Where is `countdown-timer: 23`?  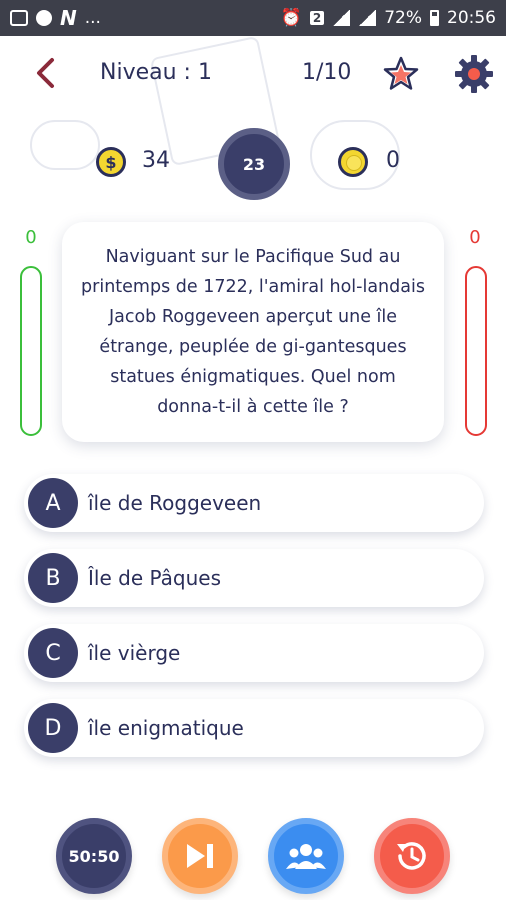
countdown-timer: 23 is located at coordinates (254, 164).